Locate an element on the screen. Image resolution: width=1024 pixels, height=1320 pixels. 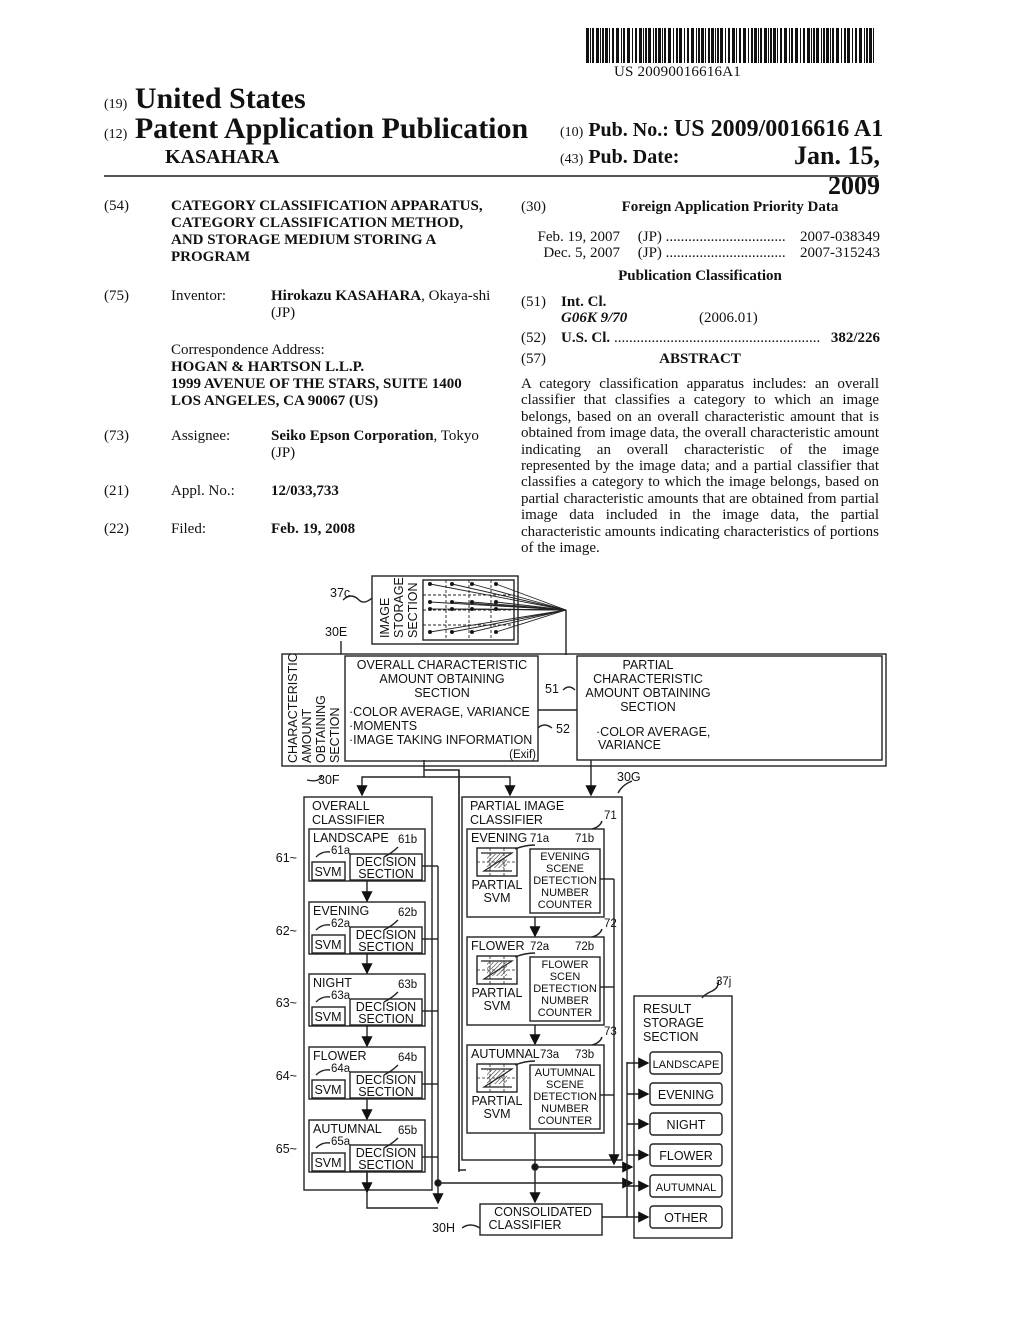
characteristic-section-label: AMOUNT is located at coordinates (307, 735).